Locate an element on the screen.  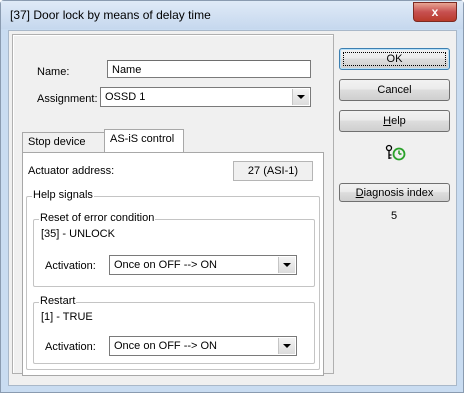
assignment-value: OSSD 1 is located at coordinates (125, 97).